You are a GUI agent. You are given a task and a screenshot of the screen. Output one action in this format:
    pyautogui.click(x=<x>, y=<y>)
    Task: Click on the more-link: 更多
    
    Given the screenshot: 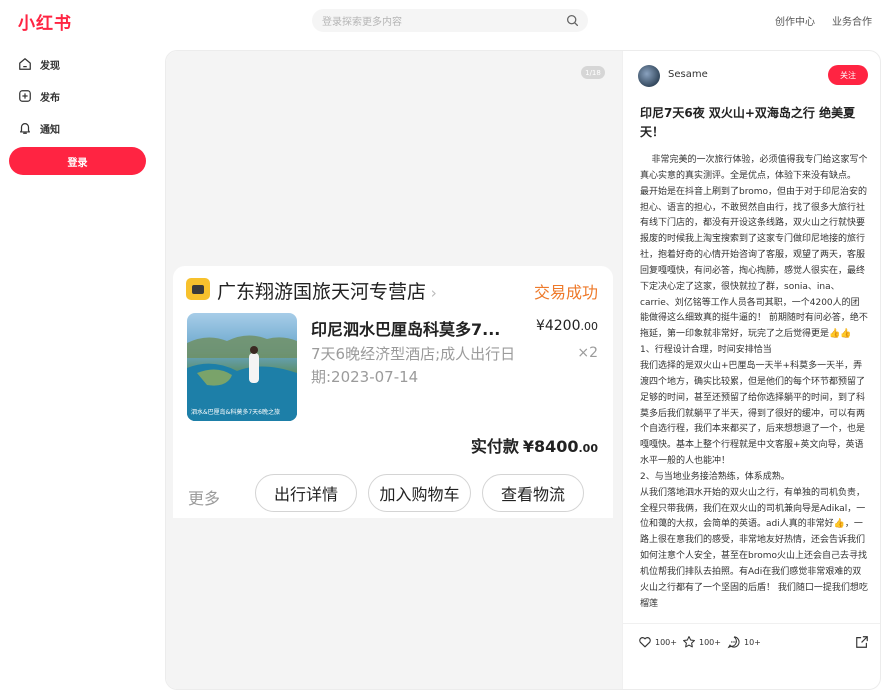 What is the action you would take?
    pyautogui.click(x=204, y=498)
    